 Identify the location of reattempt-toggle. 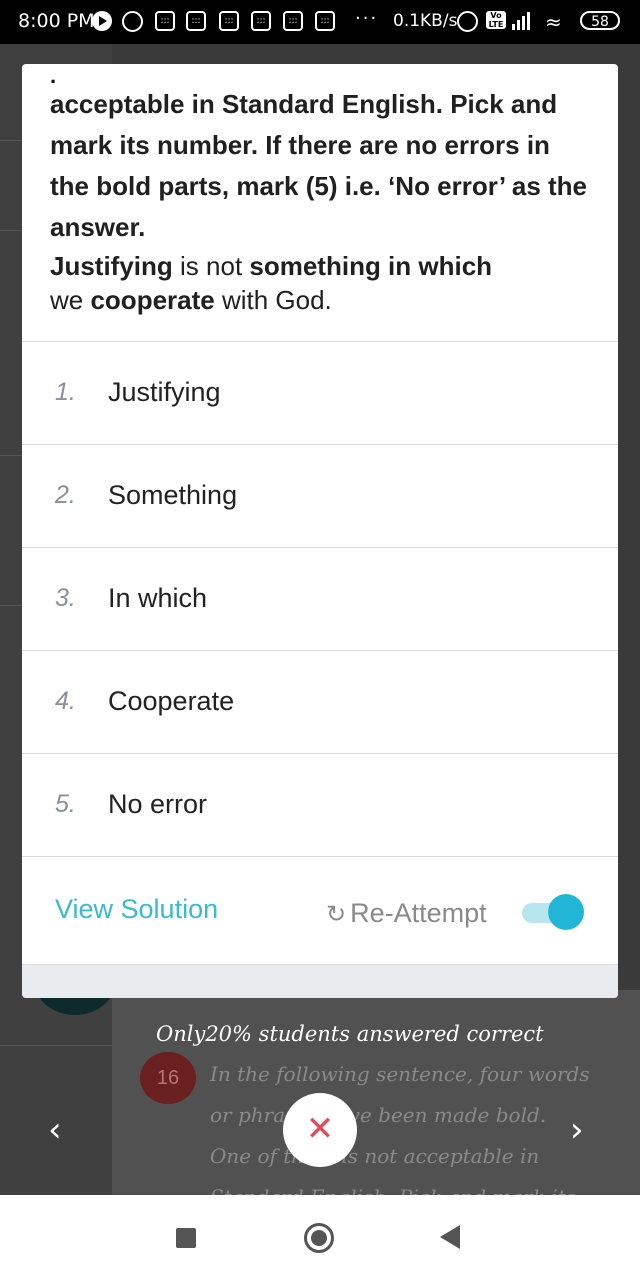
(553, 912).